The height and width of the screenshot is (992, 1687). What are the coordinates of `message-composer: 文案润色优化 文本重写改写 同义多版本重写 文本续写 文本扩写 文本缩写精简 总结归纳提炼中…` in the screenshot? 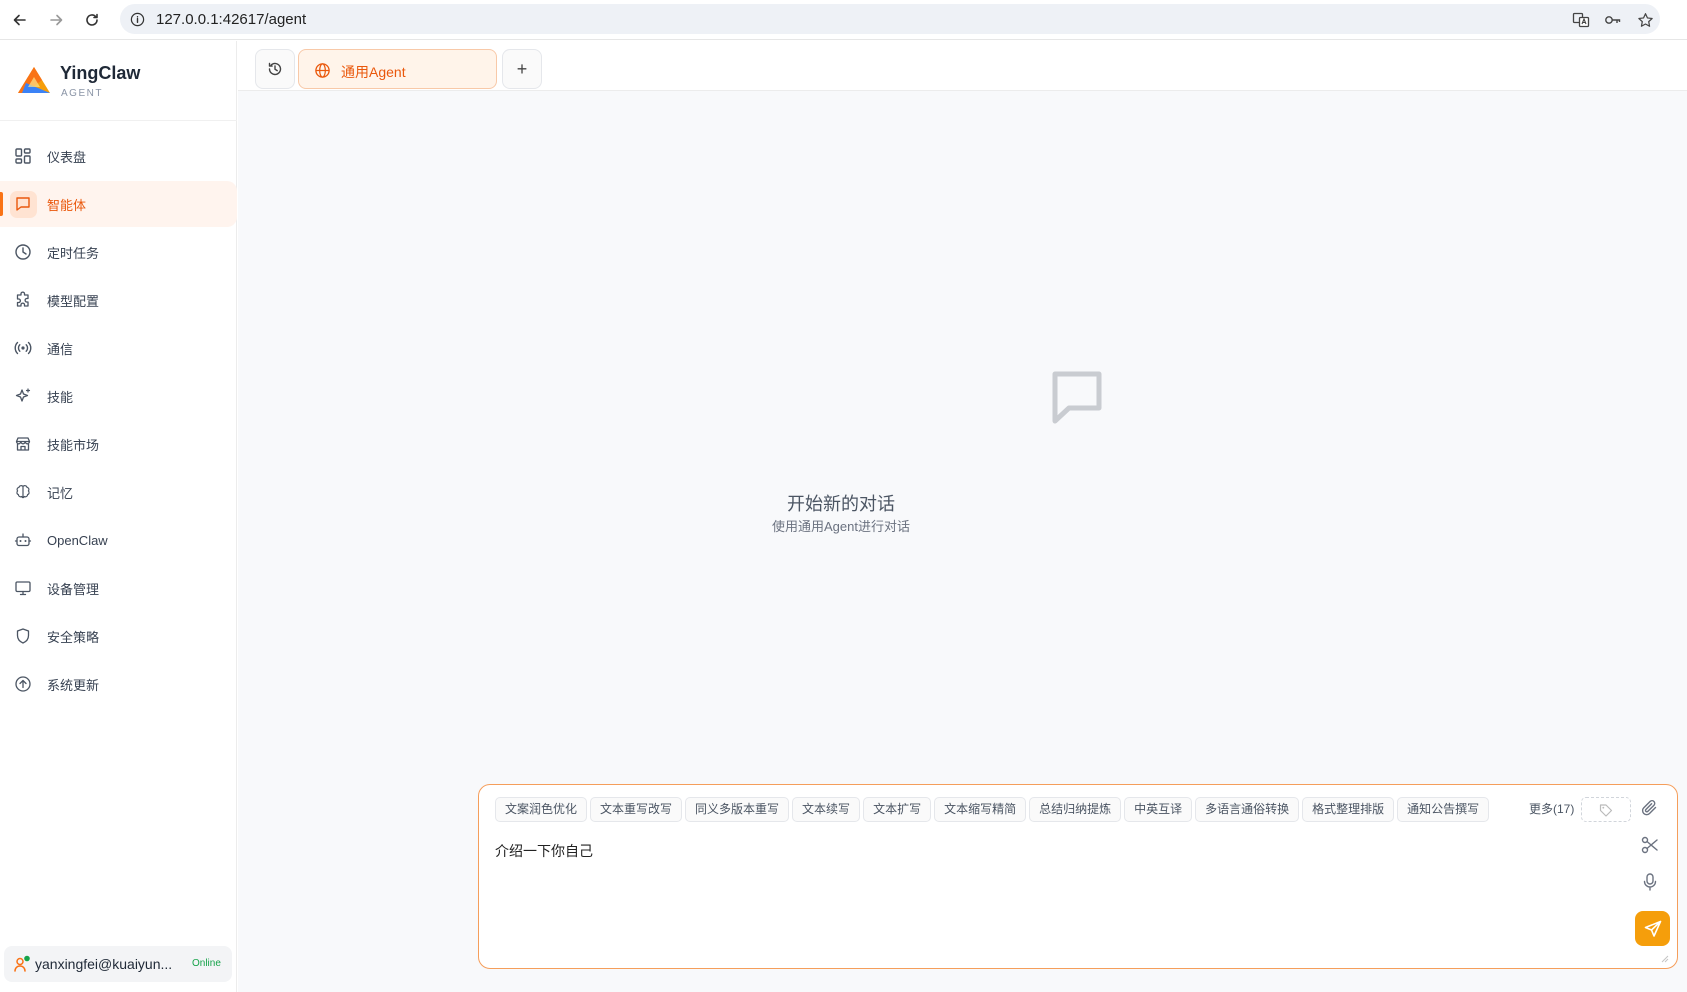 It's located at (1078, 876).